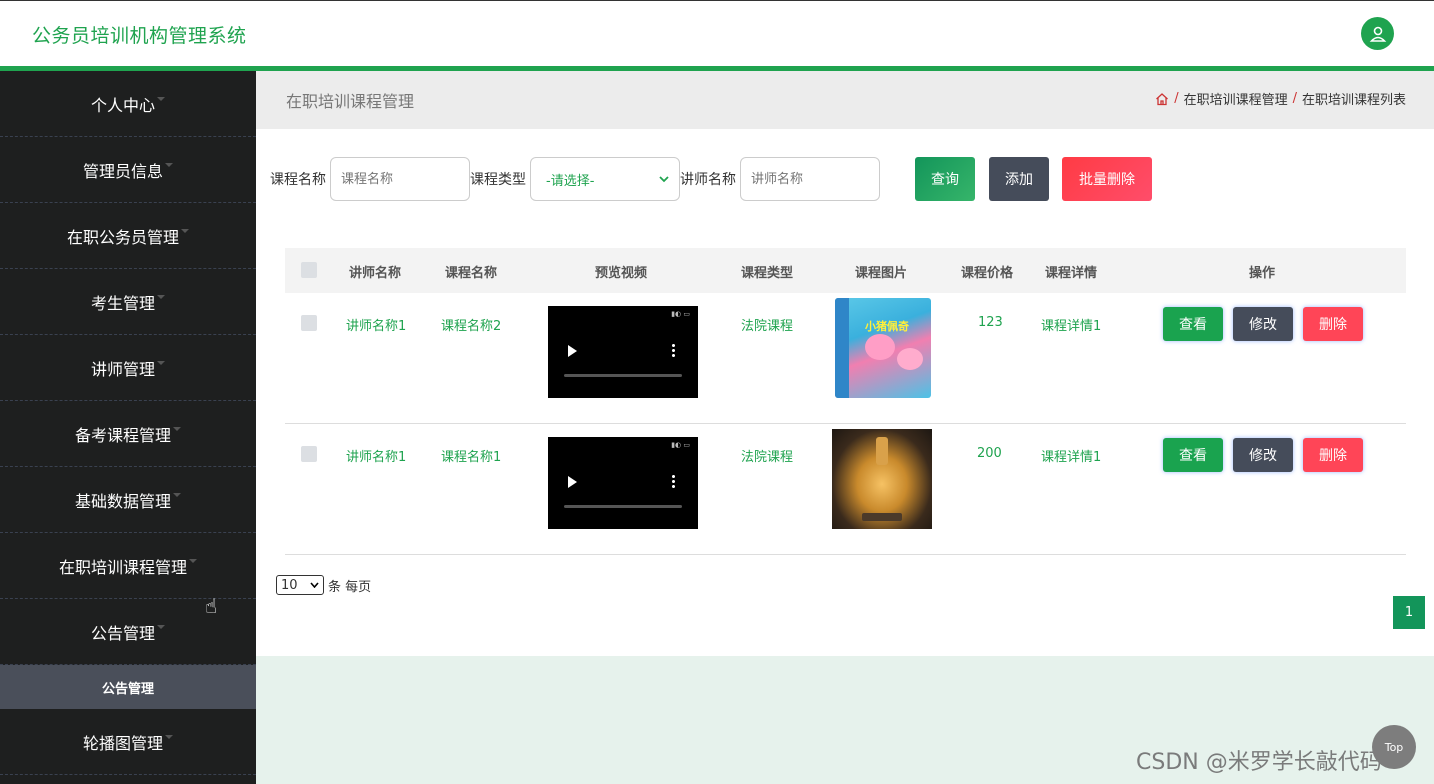 The image size is (1434, 784). Describe the element at coordinates (471, 457) in the screenshot. I see `cell-course: 课程名称1` at that location.